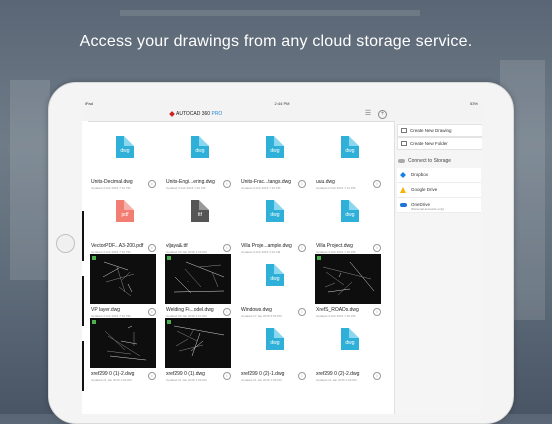 The image size is (552, 424). Describe the element at coordinates (334, 246) in the screenshot. I see `file-name: Villa Project.dwg` at that location.